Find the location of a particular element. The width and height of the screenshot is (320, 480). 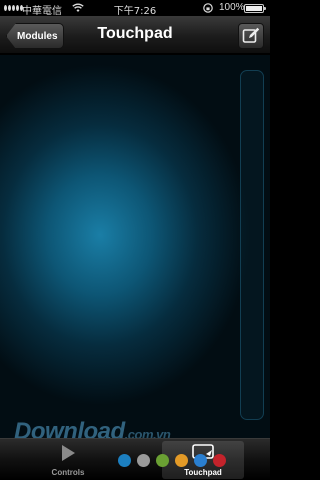

scroll-strip is located at coordinates (252, 245).